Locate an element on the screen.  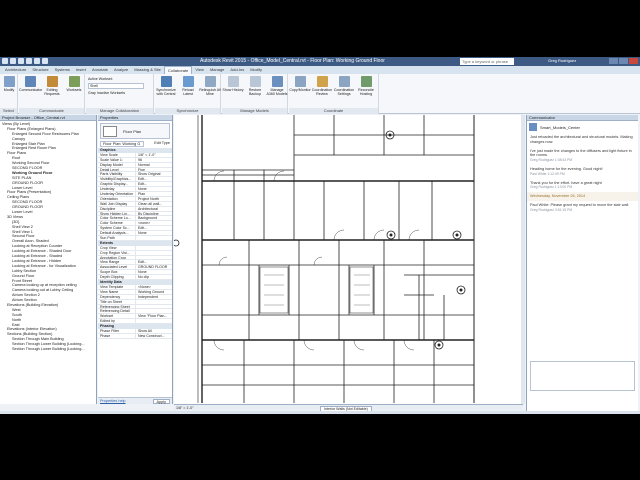
worksets-icon is located at coordinates (74, 81).